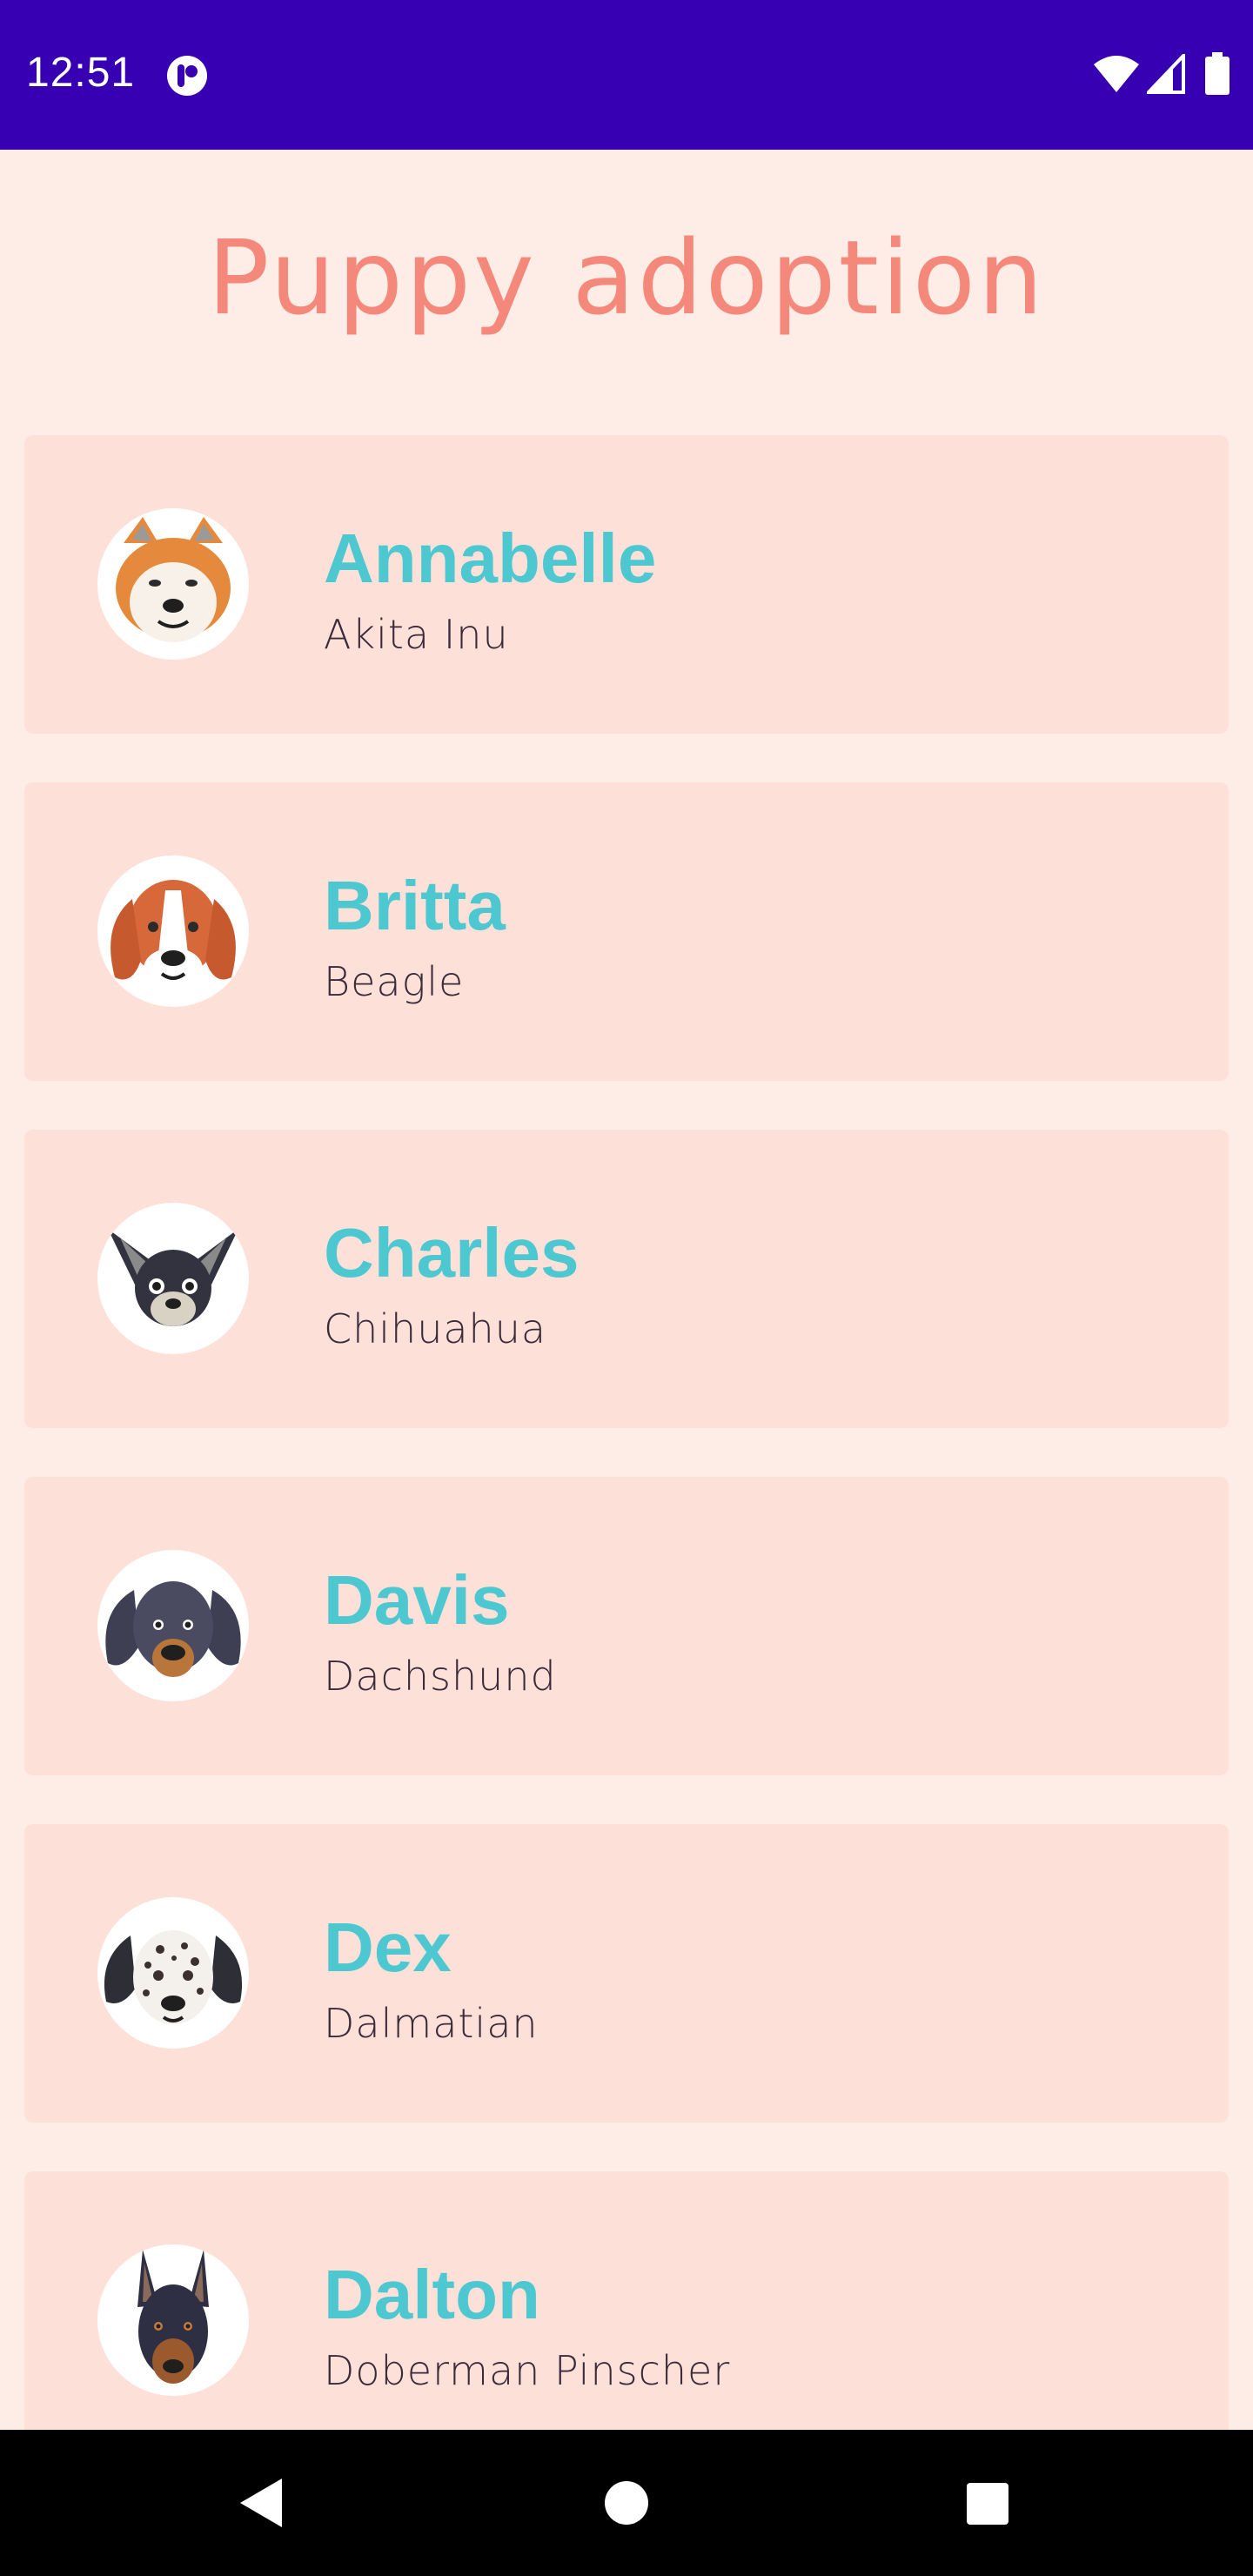  What do you see at coordinates (626, 1279) in the screenshot?
I see `puppy-card: Charles Chihuahua` at bounding box center [626, 1279].